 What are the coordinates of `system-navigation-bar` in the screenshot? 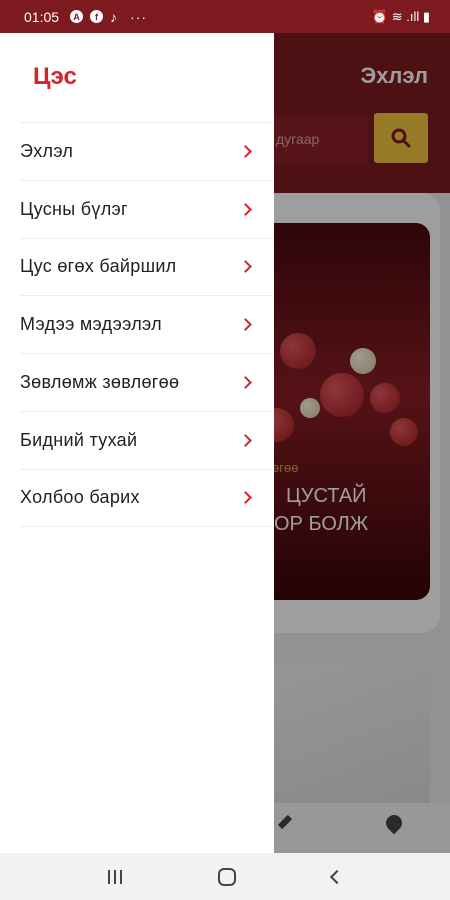 It's located at (225, 876).